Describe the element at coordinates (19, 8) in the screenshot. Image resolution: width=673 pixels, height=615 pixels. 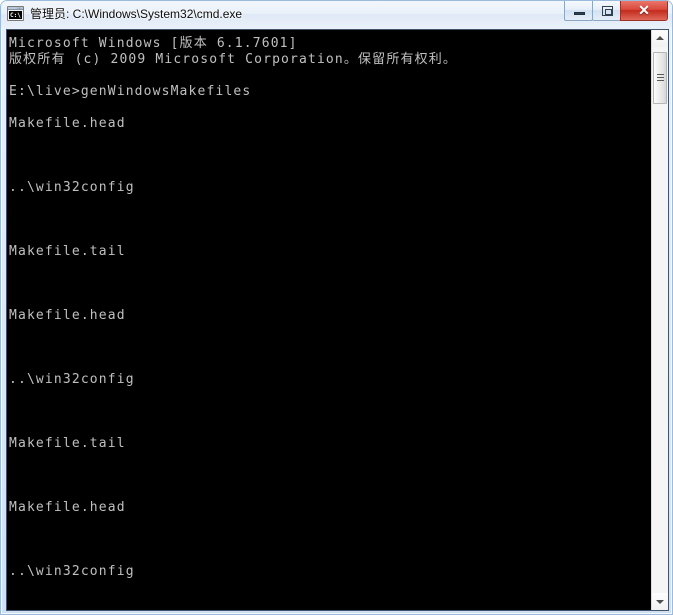
I see `cmd-icon-dots: •••` at that location.